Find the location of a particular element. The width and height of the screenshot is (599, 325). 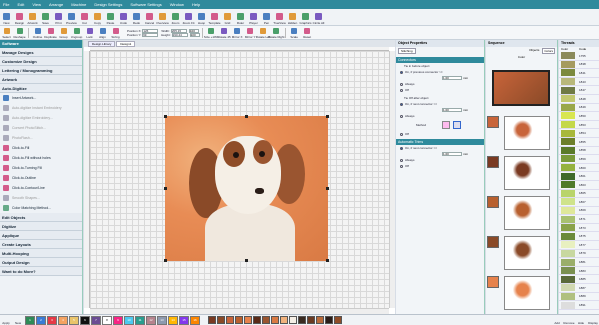

rotate-45-button: Rotate 45 is located at coordinates (224, 32).